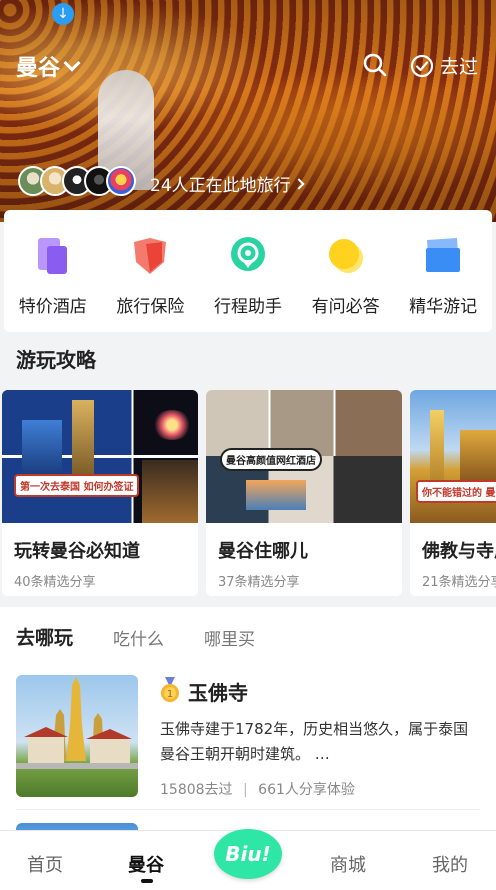 This screenshot has height=890, width=496. Describe the element at coordinates (52, 307) in the screenshot. I see `quick-item-label: 特价酒店` at that location.